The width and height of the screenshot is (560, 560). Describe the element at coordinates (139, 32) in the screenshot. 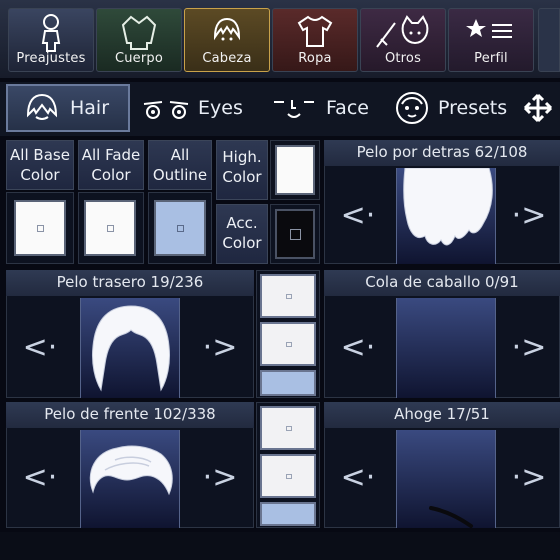

I see `coat-icon` at that location.